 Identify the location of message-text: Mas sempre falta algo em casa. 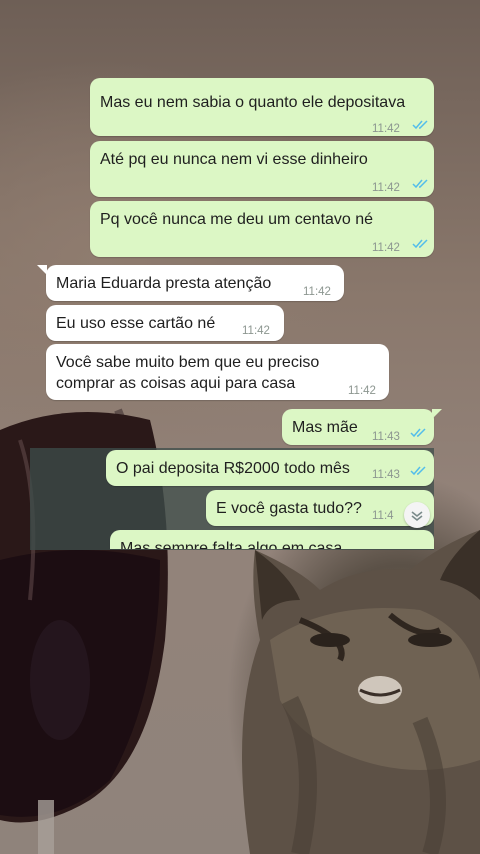
(231, 544).